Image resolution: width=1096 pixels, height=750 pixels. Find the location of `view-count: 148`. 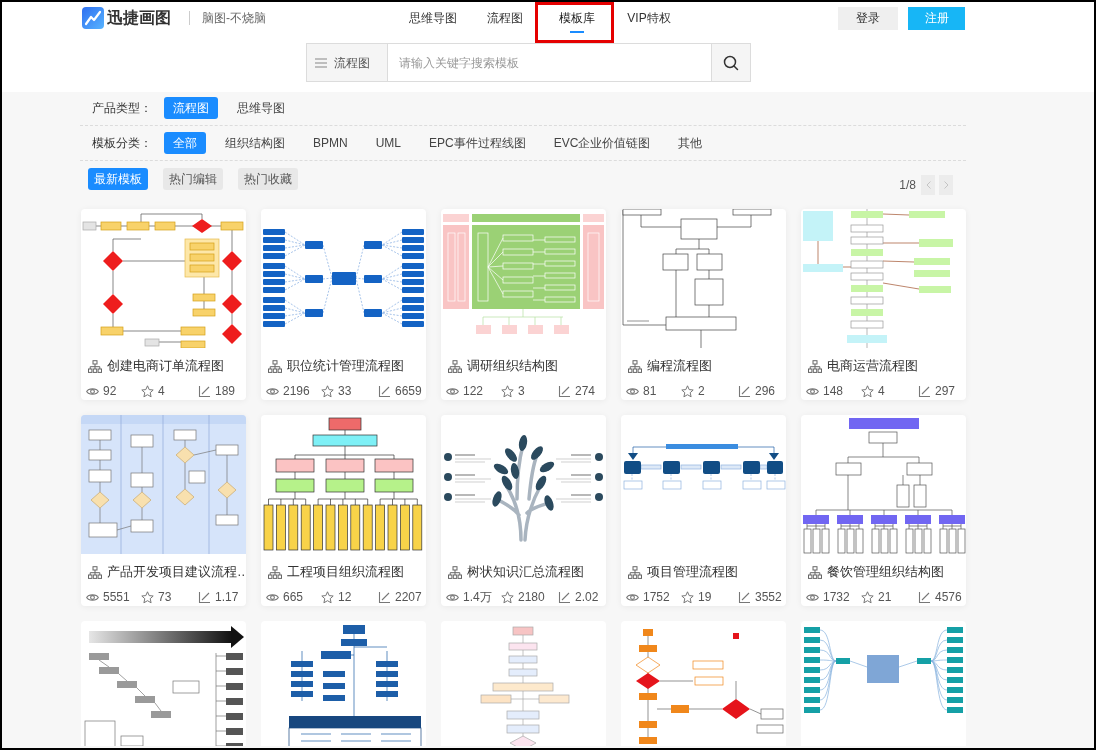

view-count: 148 is located at coordinates (833, 391).